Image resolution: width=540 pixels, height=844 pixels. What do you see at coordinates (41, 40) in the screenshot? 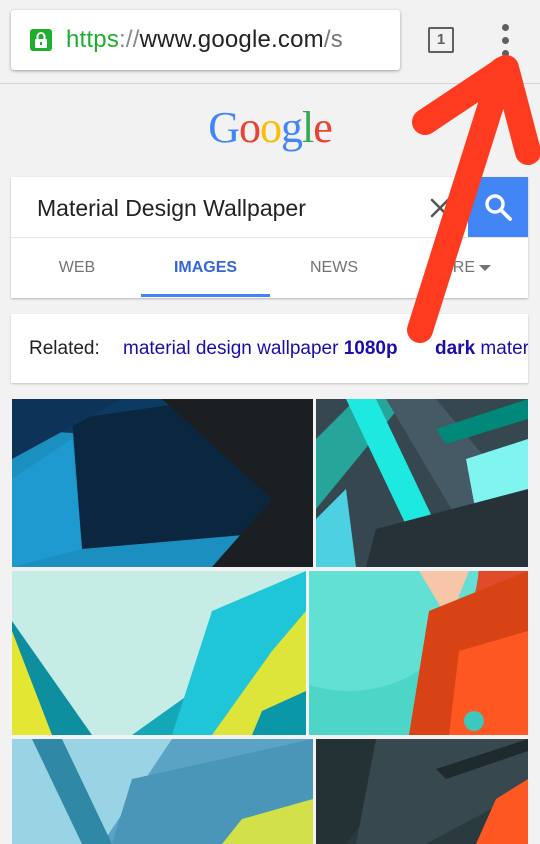
I see `lock-icon` at bounding box center [41, 40].